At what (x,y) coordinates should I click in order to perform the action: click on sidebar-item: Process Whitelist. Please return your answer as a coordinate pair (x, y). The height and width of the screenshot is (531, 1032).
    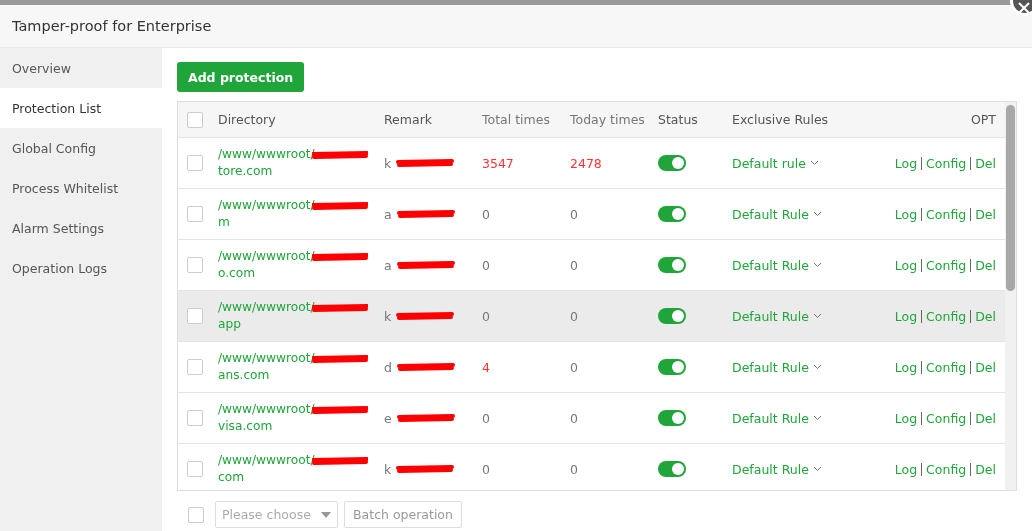
    Looking at the image, I should click on (81, 188).